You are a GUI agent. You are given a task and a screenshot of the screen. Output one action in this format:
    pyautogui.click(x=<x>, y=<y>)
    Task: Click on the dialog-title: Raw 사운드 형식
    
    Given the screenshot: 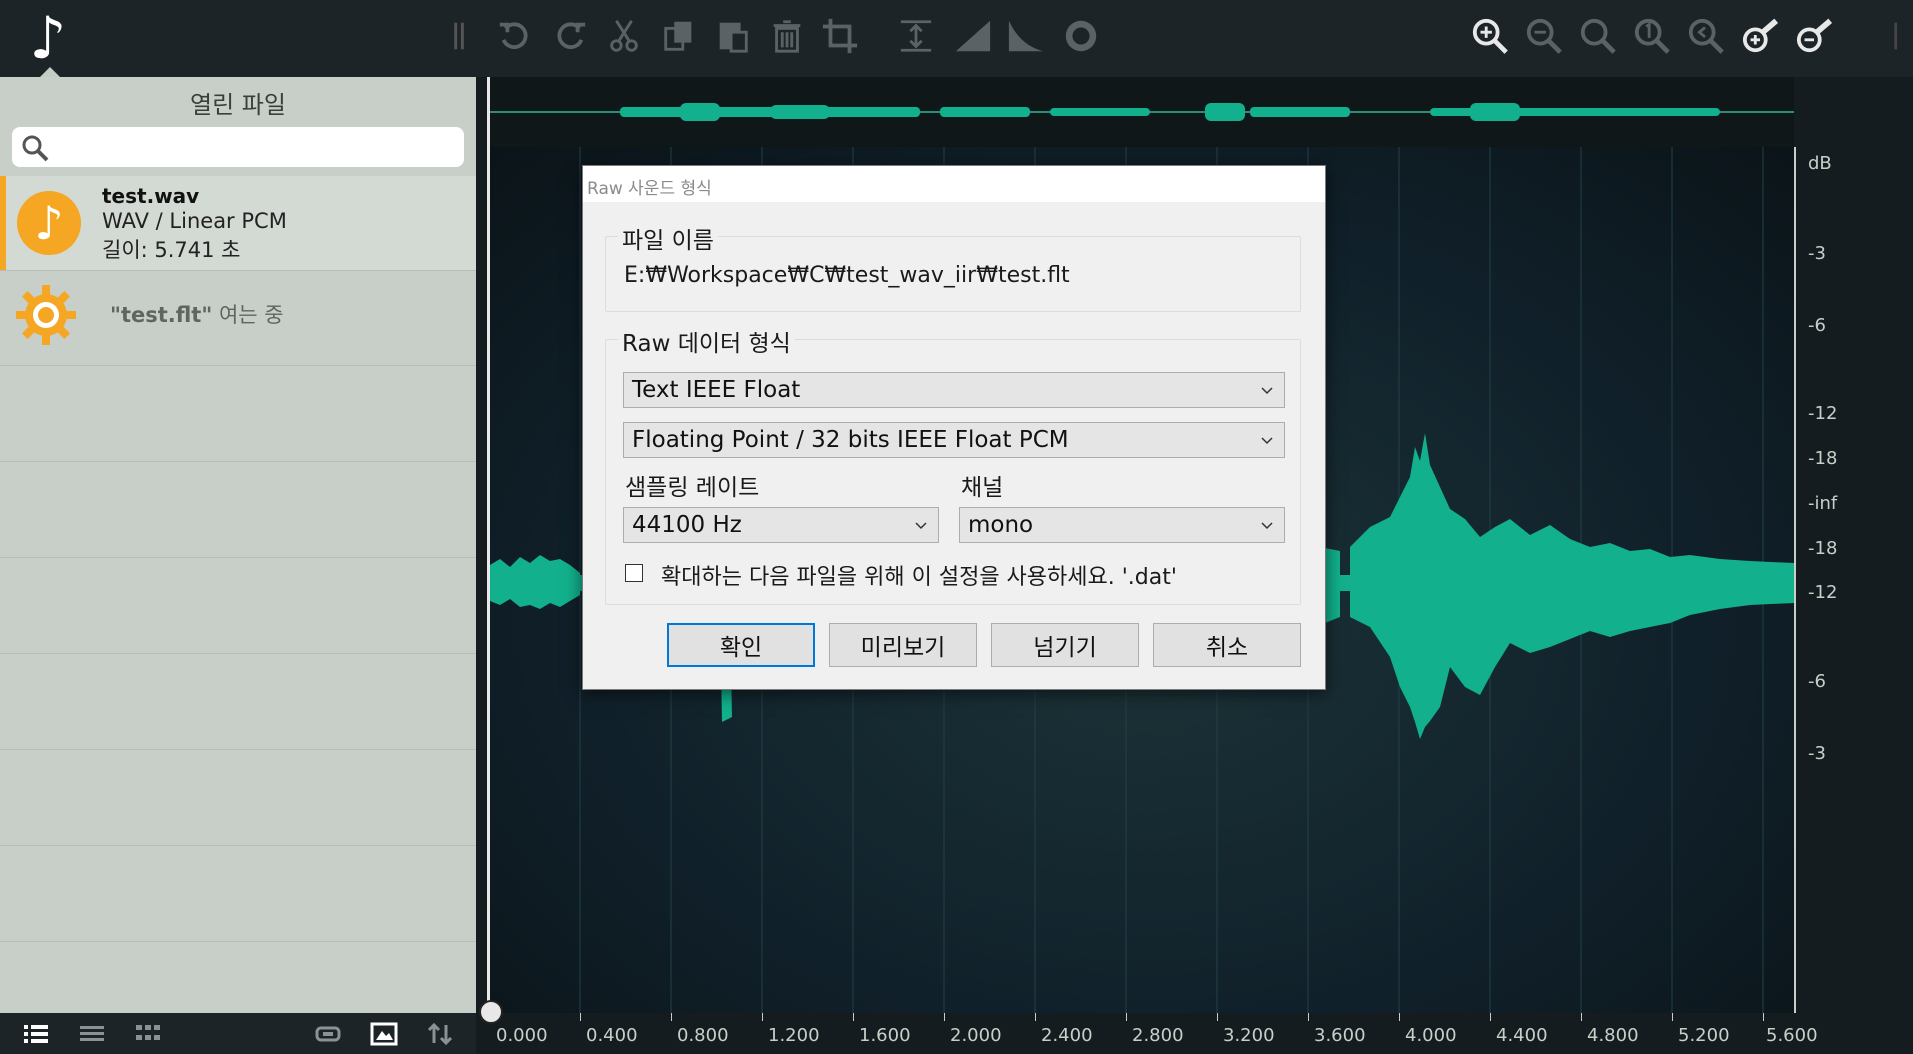 What is the action you would take?
    pyautogui.click(x=649, y=189)
    